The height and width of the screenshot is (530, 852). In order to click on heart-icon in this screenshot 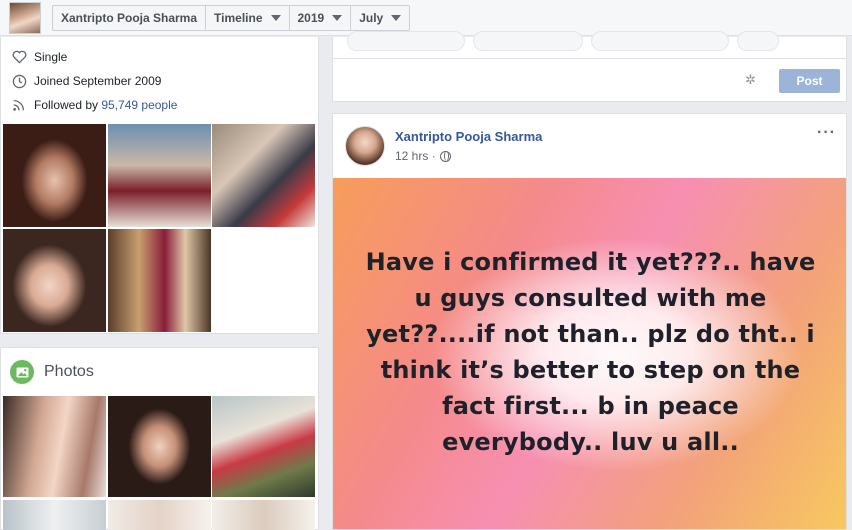, I will do `click(19, 57)`.